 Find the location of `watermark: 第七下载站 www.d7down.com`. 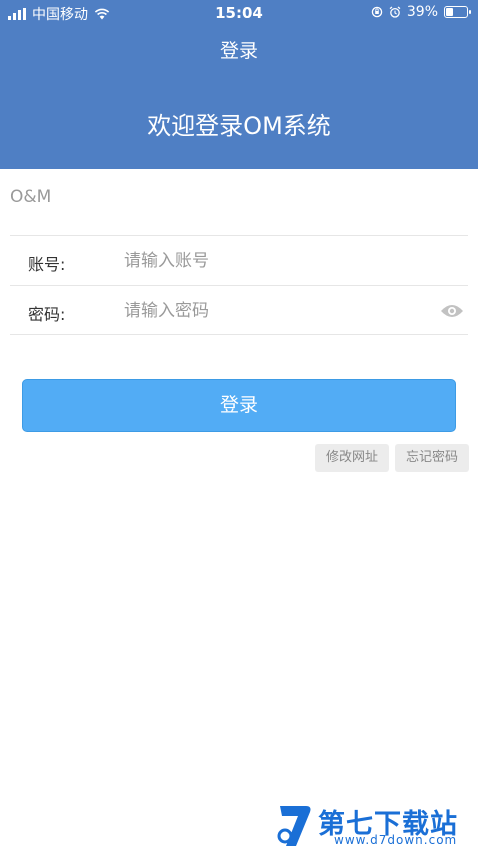

watermark: 第七下载站 www.d7down.com is located at coordinates (374, 826).